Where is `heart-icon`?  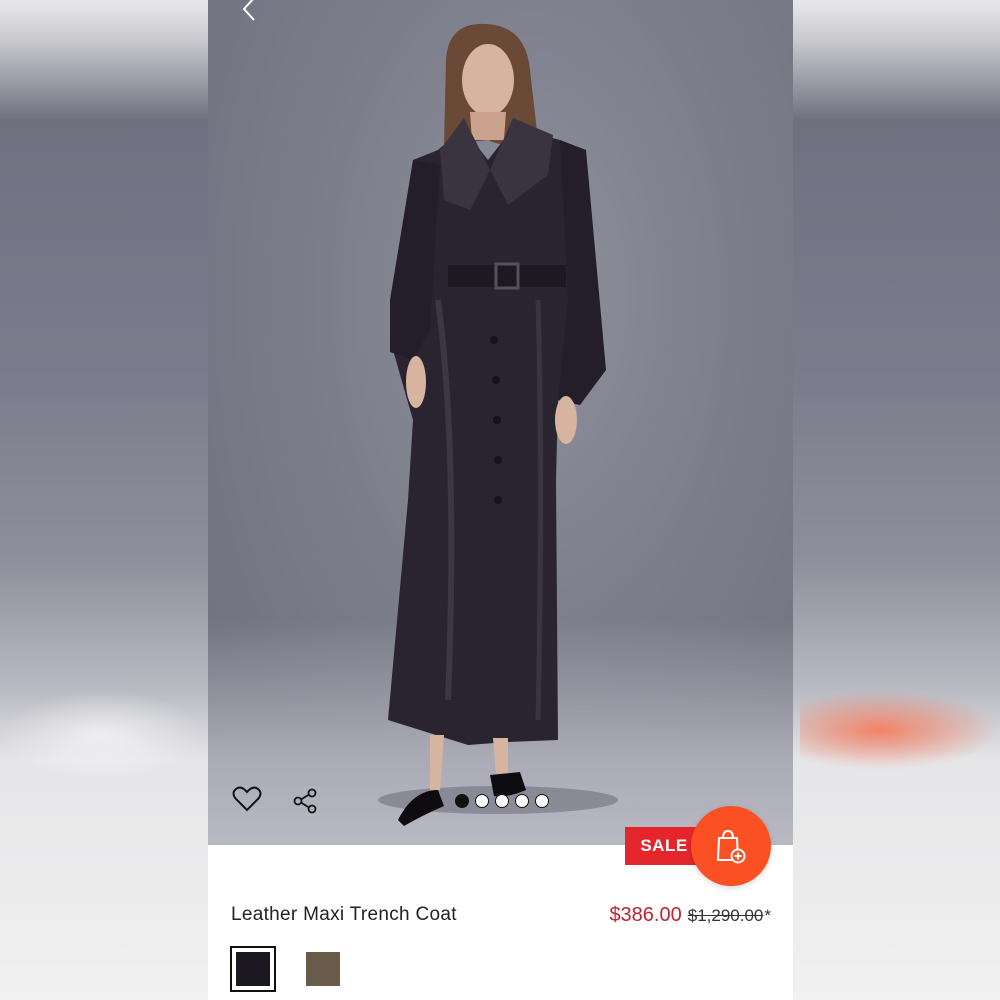 heart-icon is located at coordinates (247, 799).